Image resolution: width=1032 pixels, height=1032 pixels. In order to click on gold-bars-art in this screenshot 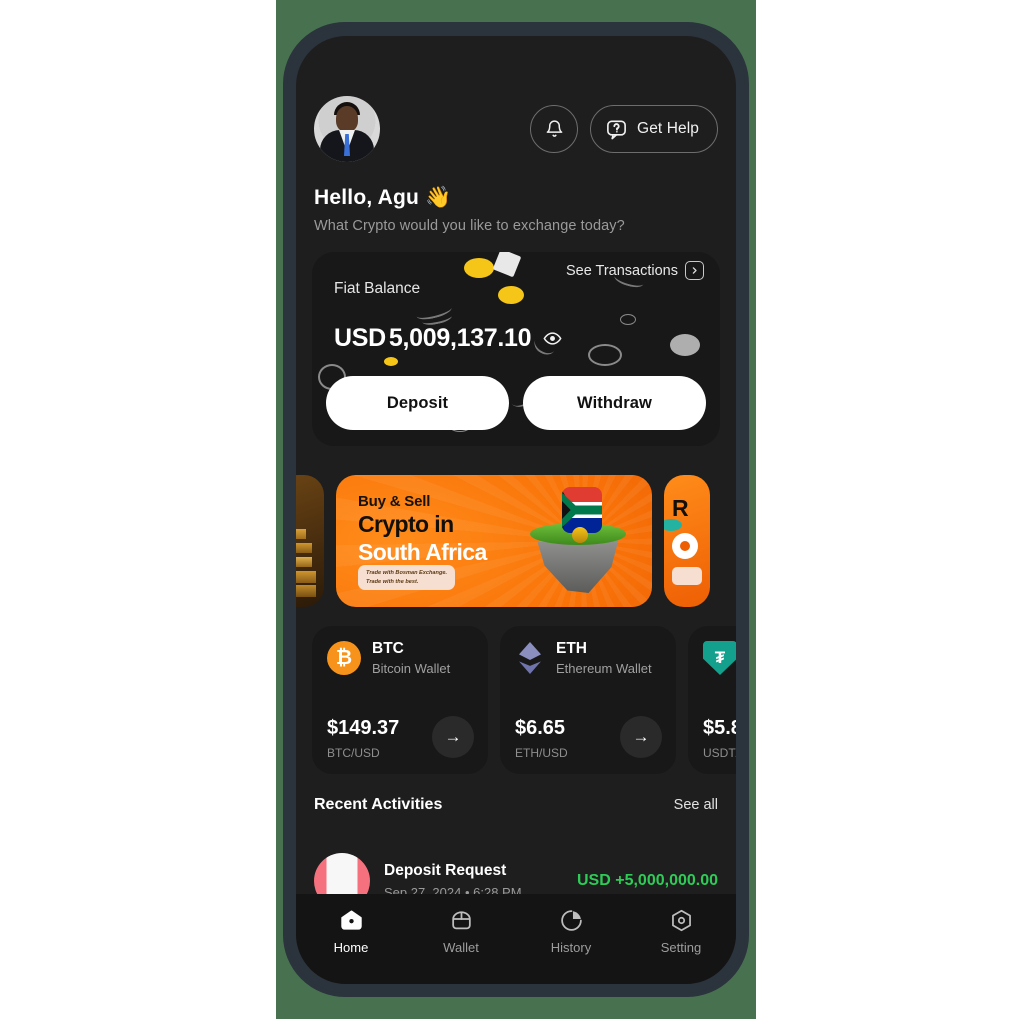, I will do `click(310, 563)`.